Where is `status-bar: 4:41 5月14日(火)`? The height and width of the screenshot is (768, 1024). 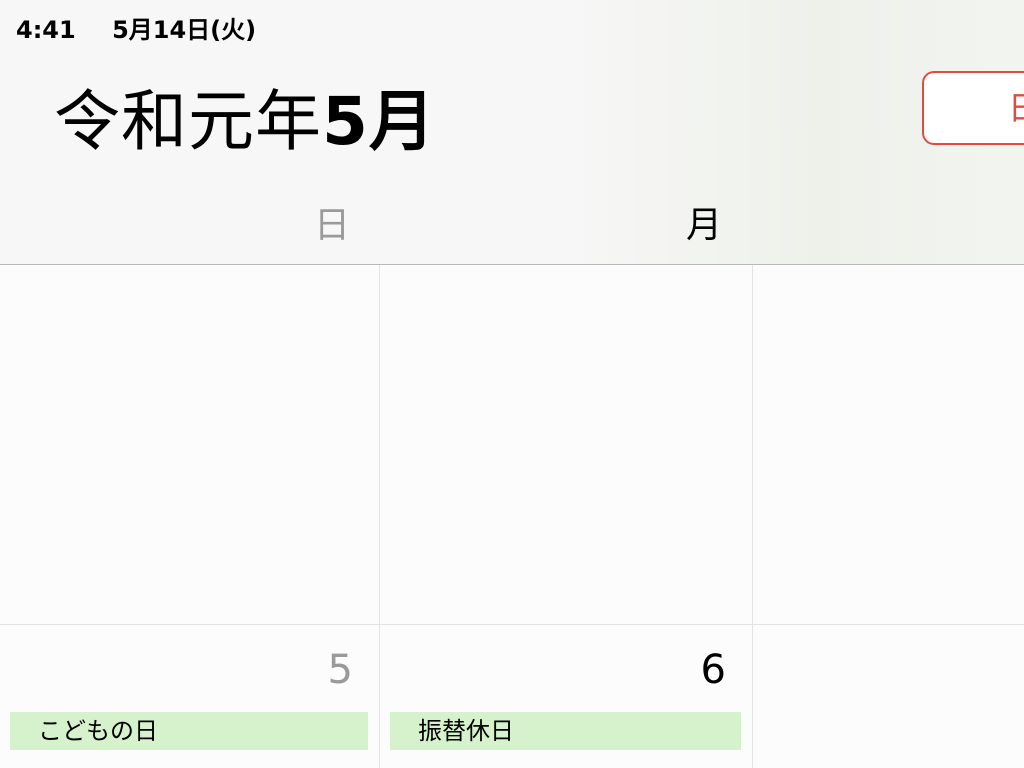 status-bar: 4:41 5月14日(火) is located at coordinates (136, 27).